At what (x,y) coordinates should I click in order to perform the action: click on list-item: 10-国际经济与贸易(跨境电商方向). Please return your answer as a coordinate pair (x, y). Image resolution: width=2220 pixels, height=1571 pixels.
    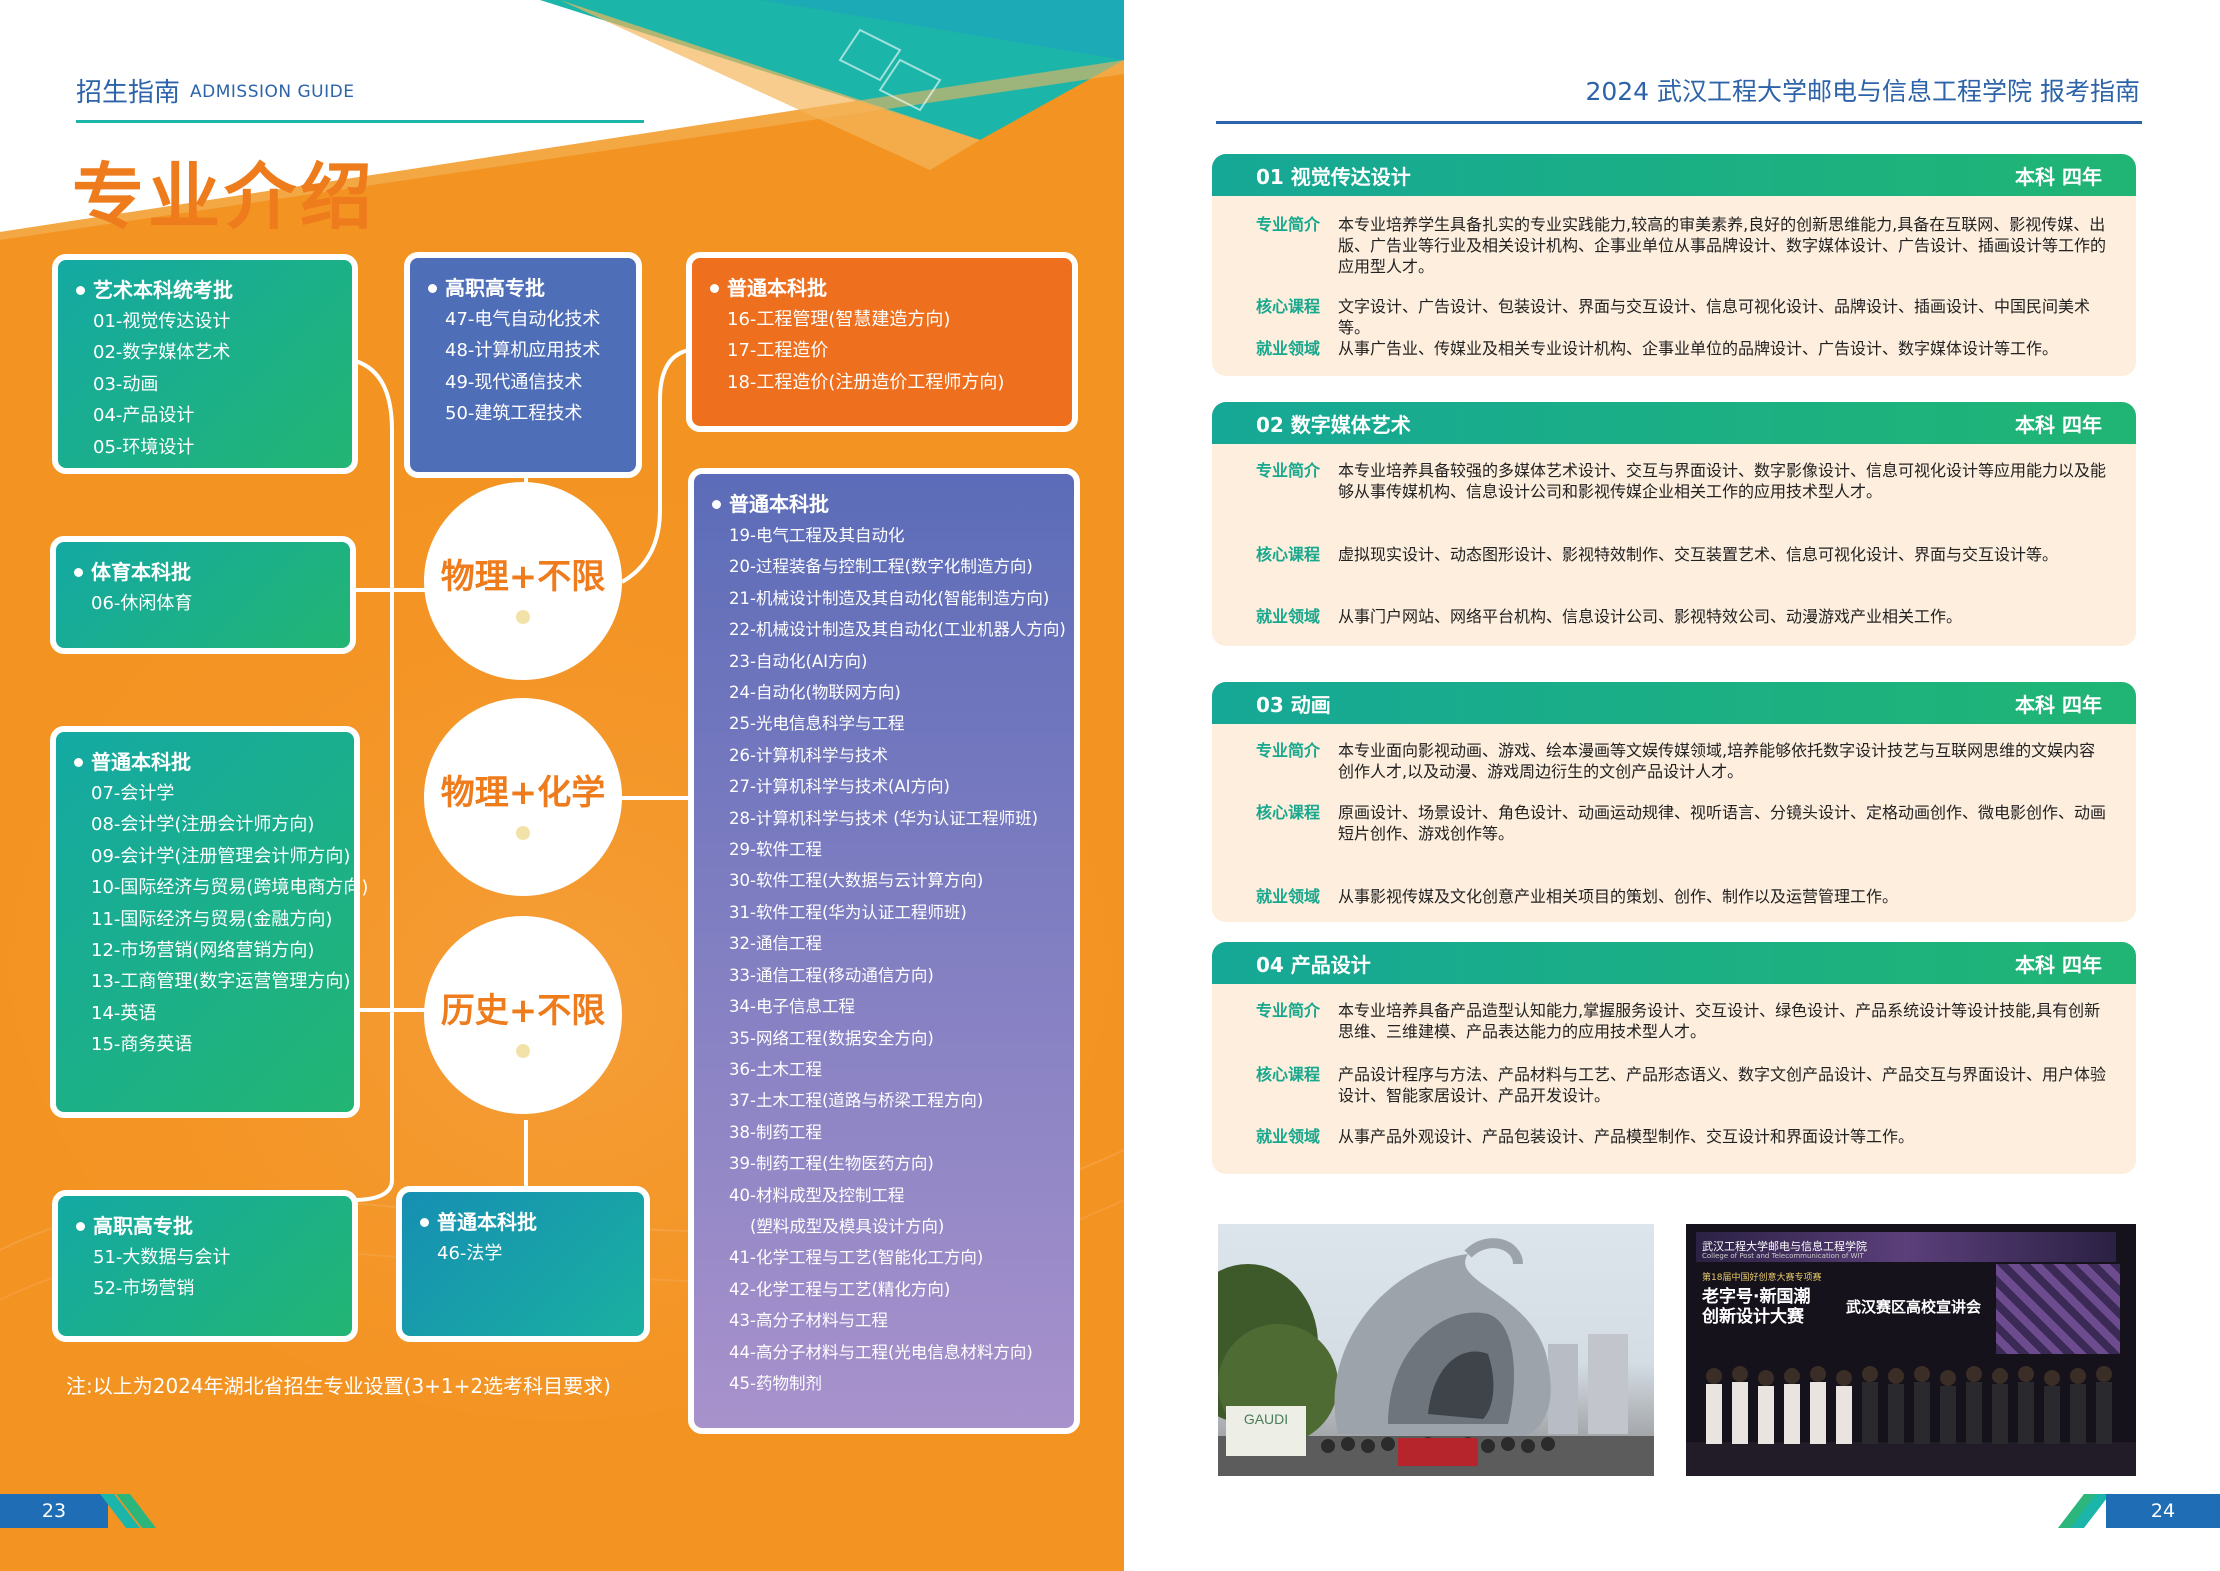
    Looking at the image, I should click on (230, 888).